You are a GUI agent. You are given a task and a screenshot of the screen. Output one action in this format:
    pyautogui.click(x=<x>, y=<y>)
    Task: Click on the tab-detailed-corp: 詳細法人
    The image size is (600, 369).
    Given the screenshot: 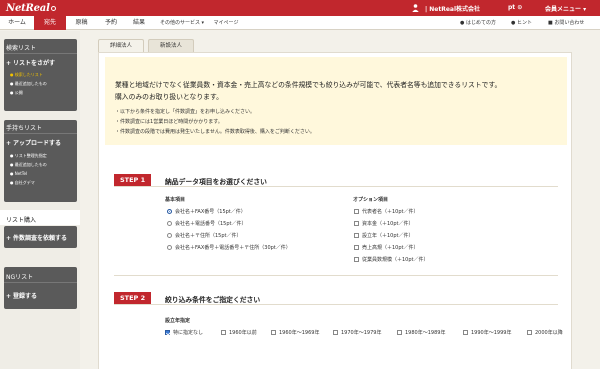 What is the action you would take?
    pyautogui.click(x=121, y=45)
    